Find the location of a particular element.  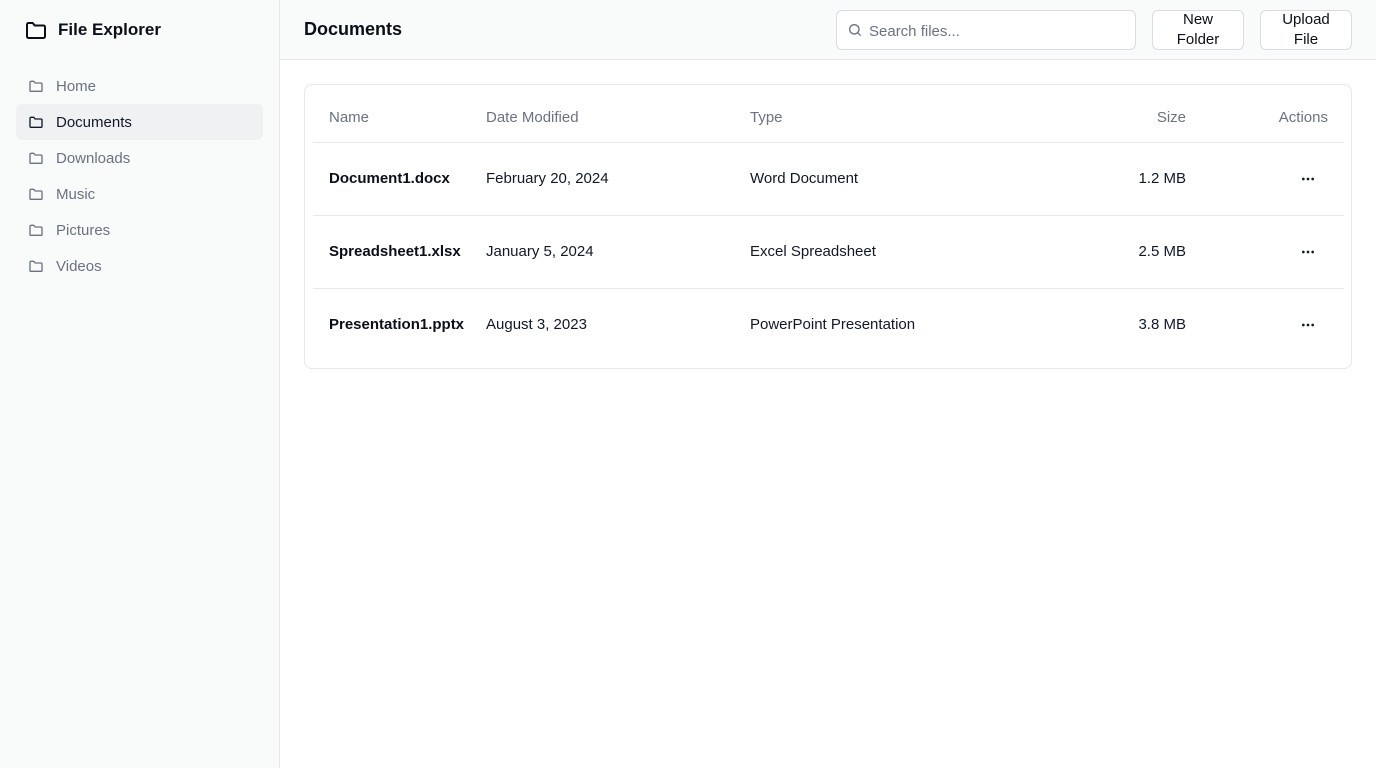

sidebar-item-label: Home is located at coordinates (76, 86).